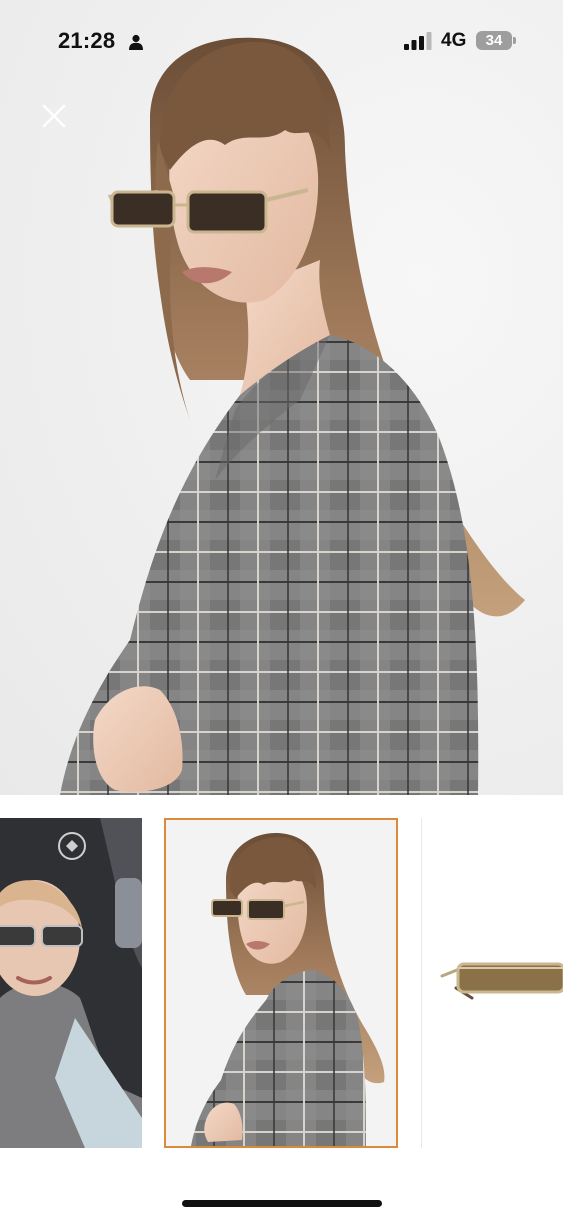 The image size is (563, 1219). Describe the element at coordinates (54, 116) in the screenshot. I see `close-icon` at that location.